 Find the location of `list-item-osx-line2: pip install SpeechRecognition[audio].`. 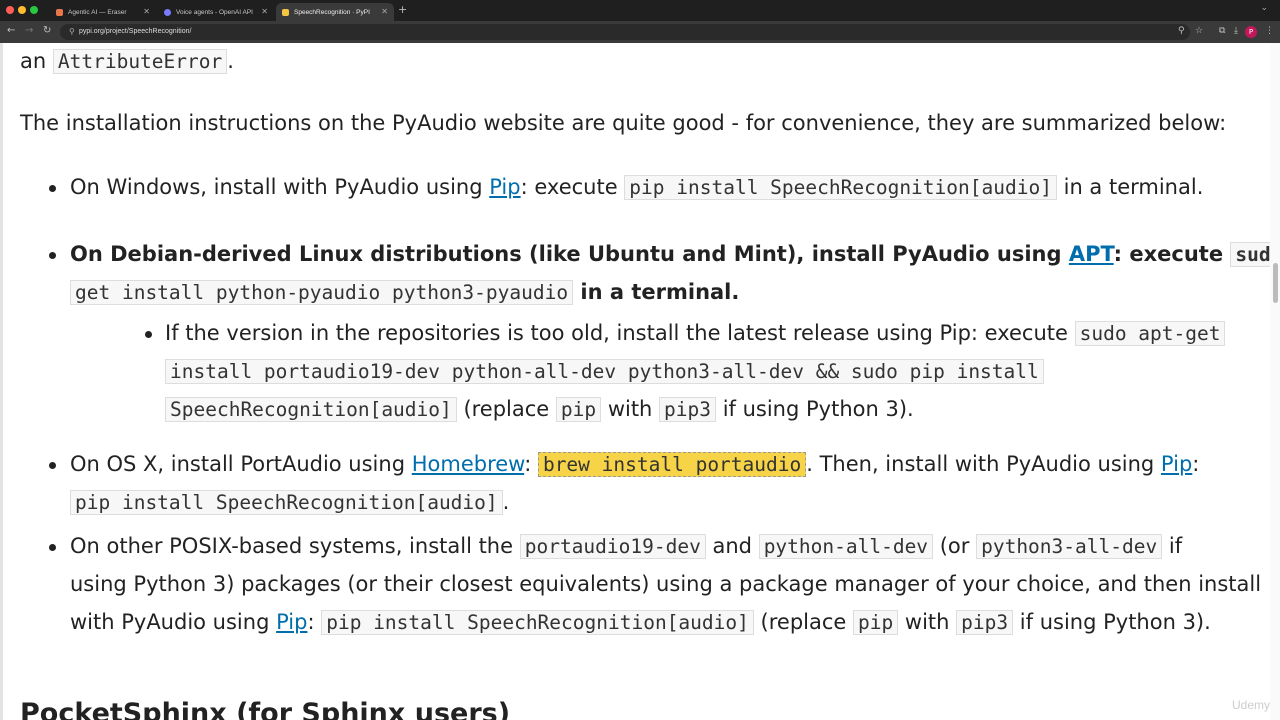

list-item-osx-line2: pip install SpeechRecognition[audio]. is located at coordinates (290, 502).